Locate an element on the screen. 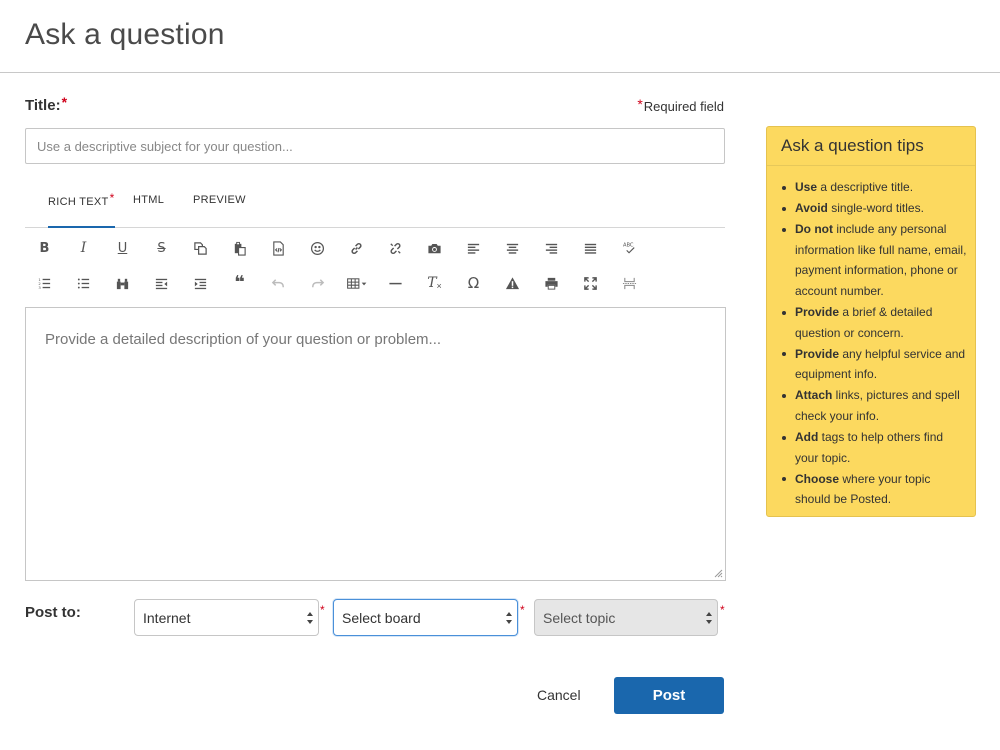 Image resolution: width=1000 pixels, height=750 pixels. tip-text: single-word titles. is located at coordinates (875, 208).